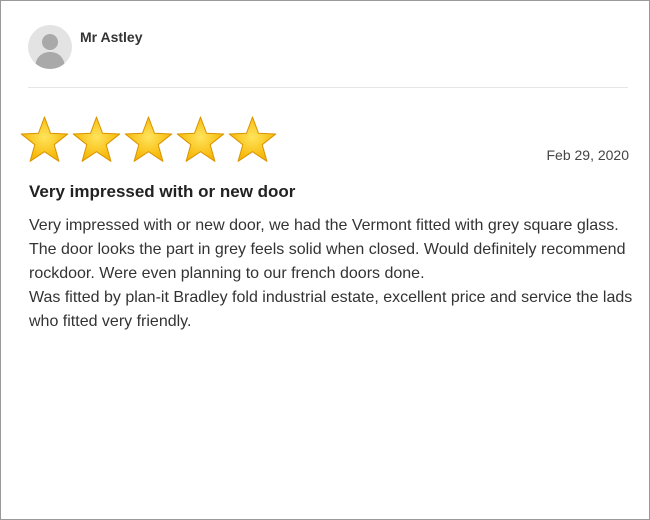 This screenshot has width=650, height=520. Describe the element at coordinates (587, 155) in the screenshot. I see `review-date: Feb 29, 2020` at that location.